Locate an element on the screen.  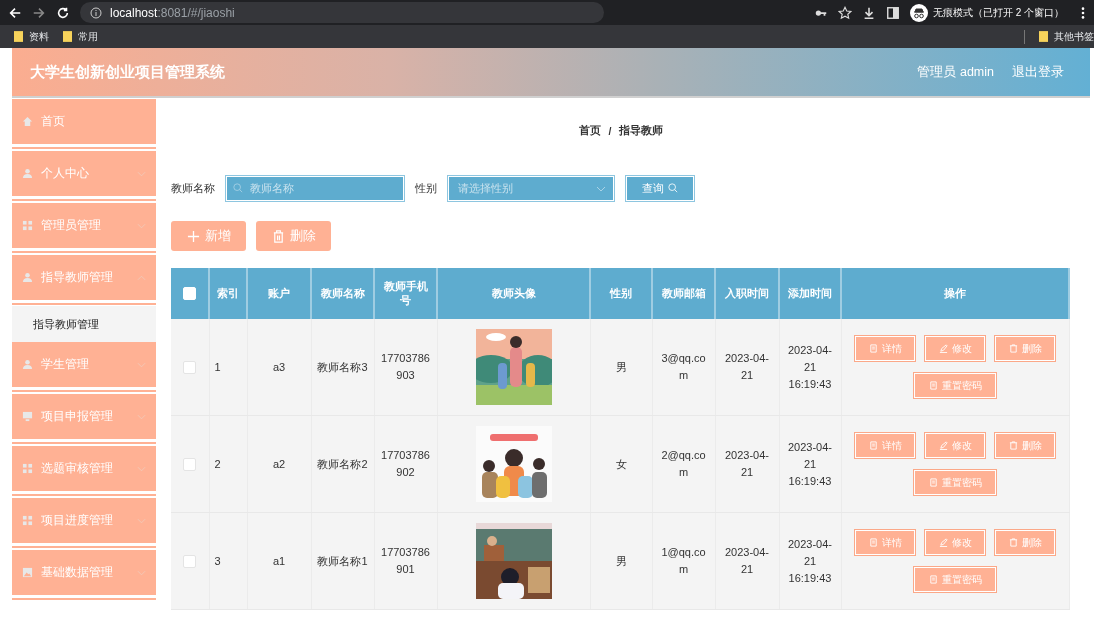
query-button: 查询 is located at coordinates (660, 188).